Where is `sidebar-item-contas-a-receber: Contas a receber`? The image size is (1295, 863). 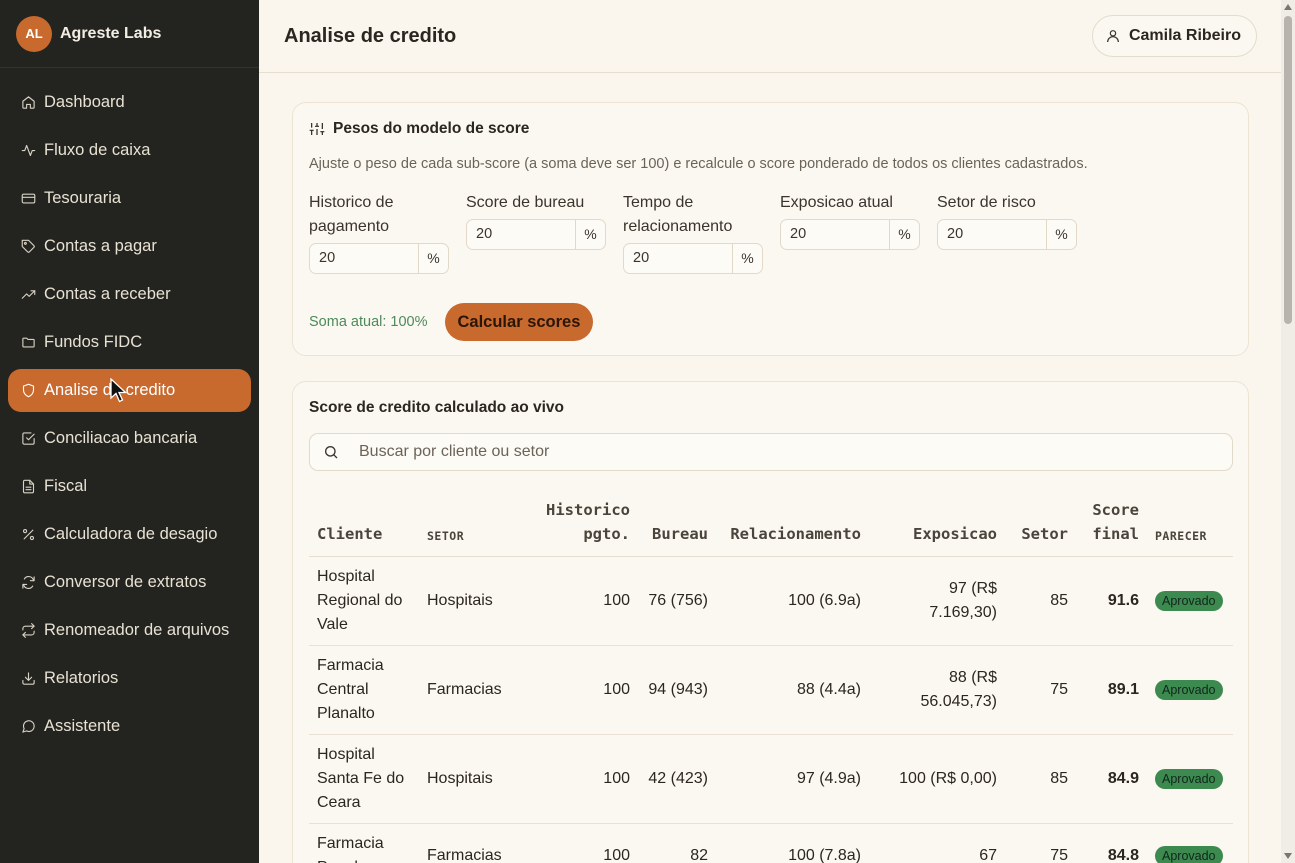 sidebar-item-contas-a-receber: Contas a receber is located at coordinates (129, 294).